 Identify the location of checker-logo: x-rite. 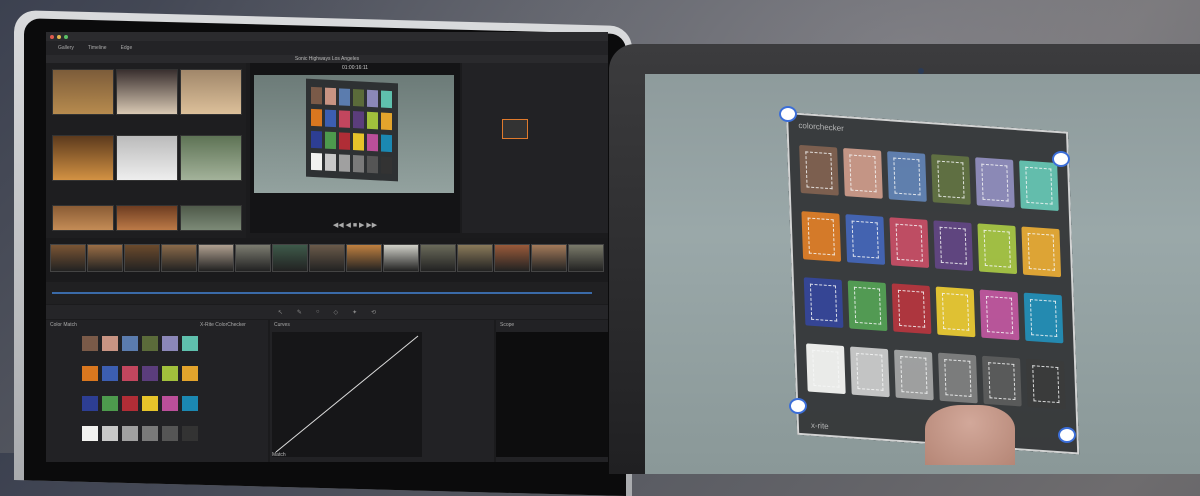
(819, 425).